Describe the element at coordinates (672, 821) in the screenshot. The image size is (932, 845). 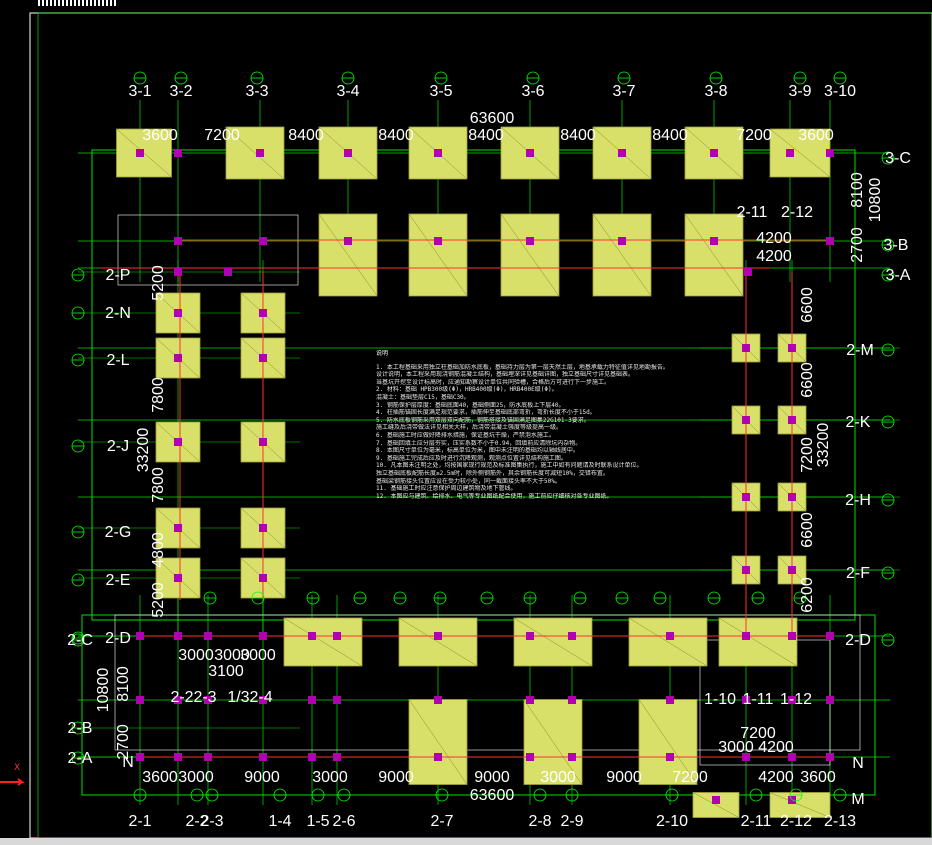
I see `dimension-label: 2-10` at that location.